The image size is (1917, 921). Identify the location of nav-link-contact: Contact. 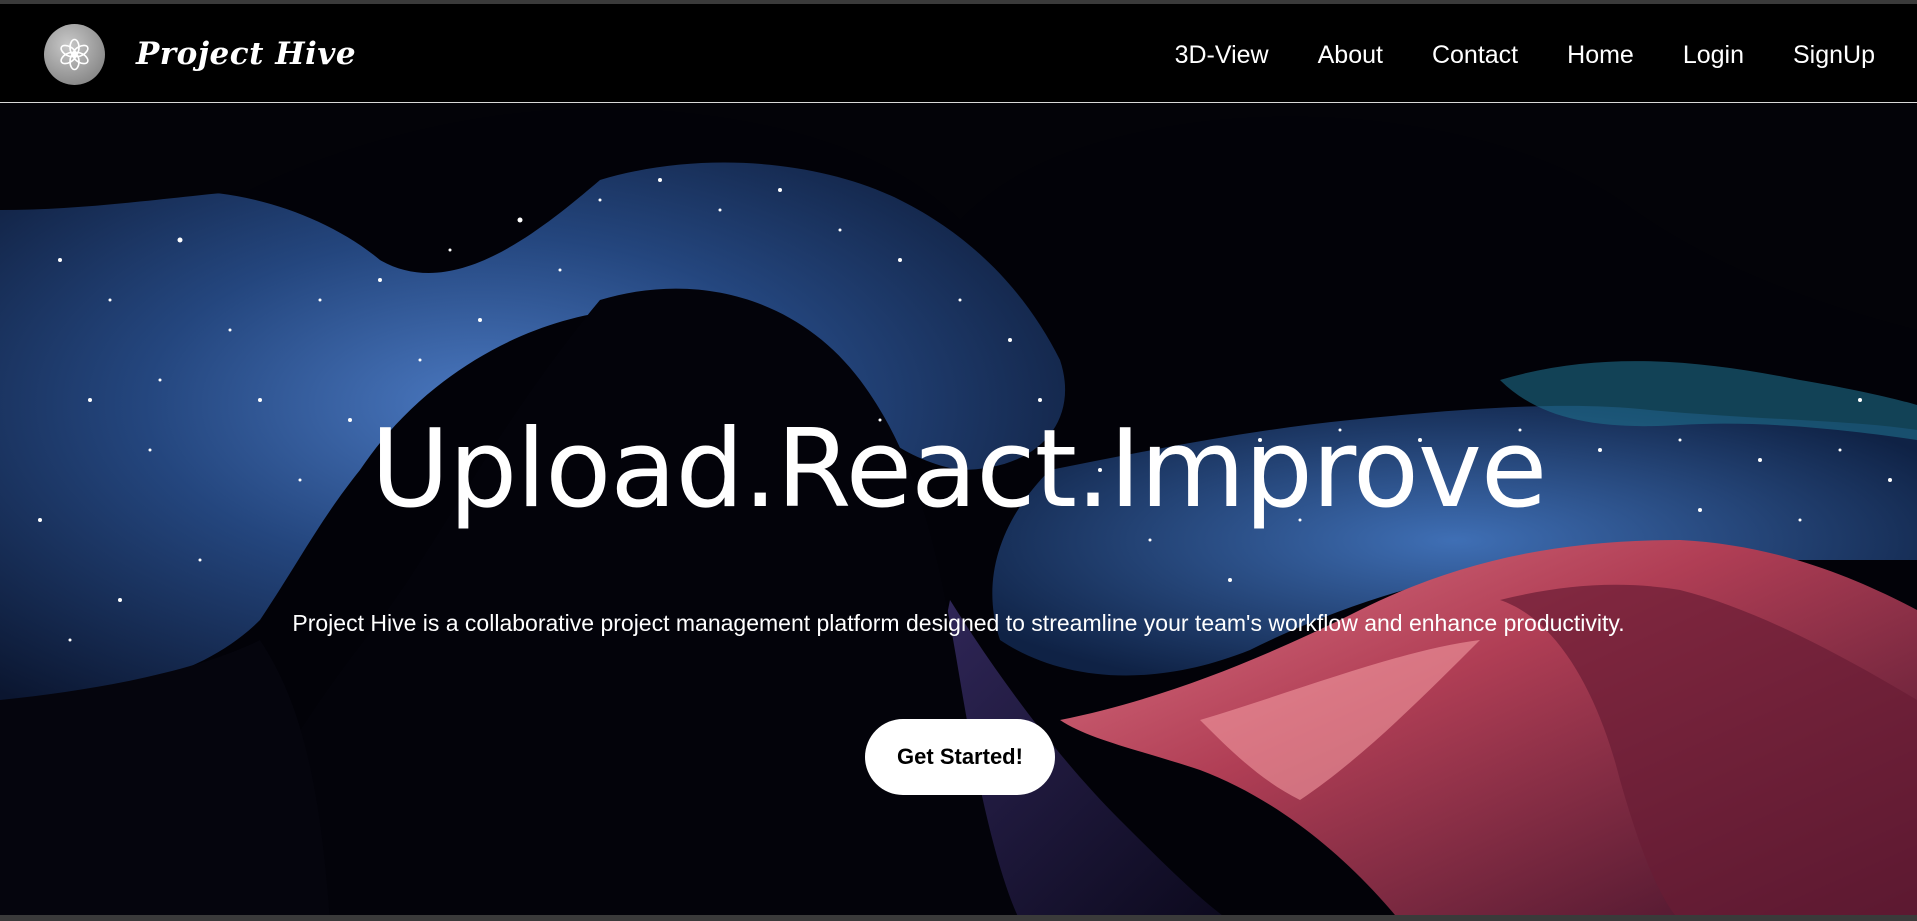
(1475, 55).